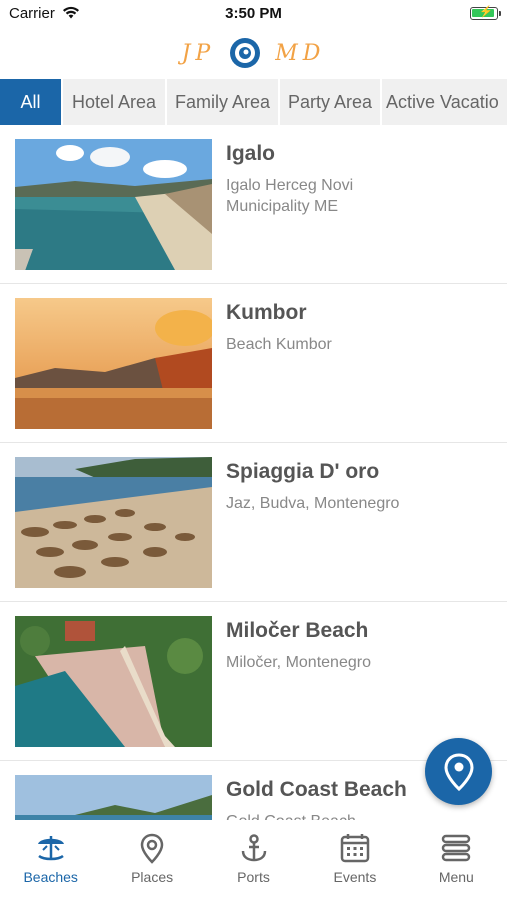 The height and width of the screenshot is (900, 507). Describe the element at coordinates (245, 53) in the screenshot. I see `shell-logo-icon` at that location.